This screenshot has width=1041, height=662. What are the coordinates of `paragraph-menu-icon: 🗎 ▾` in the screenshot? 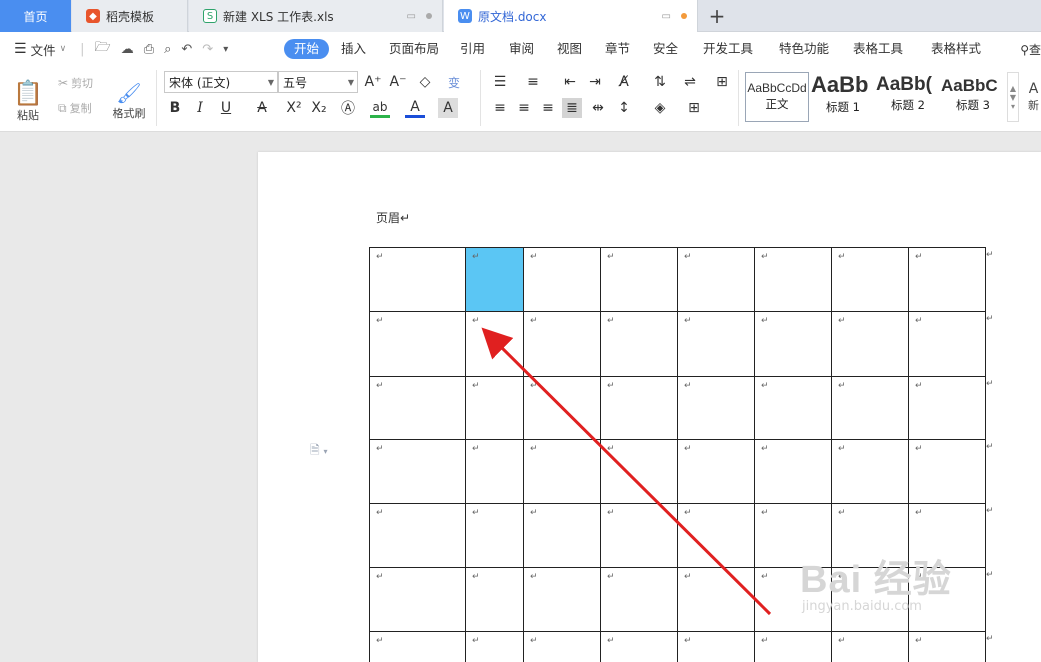 It's located at (318, 451).